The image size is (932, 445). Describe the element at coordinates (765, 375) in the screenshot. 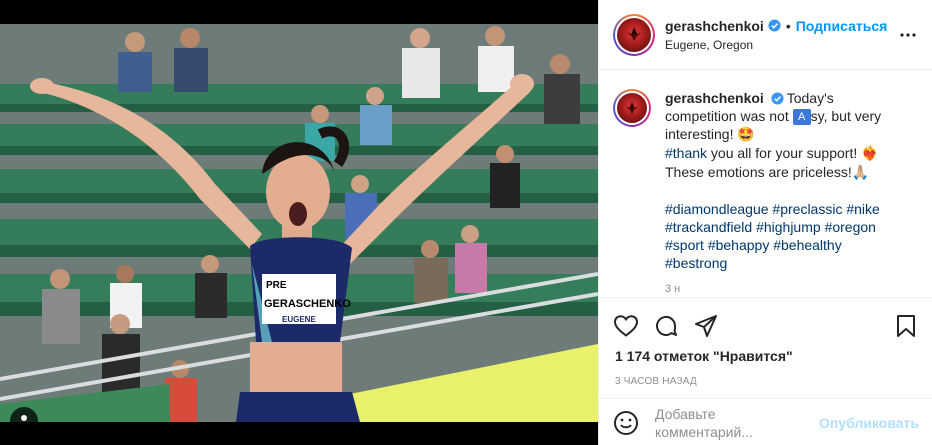

I see `post-timestamp: 3 ЧАСОВ НАЗАД` at that location.